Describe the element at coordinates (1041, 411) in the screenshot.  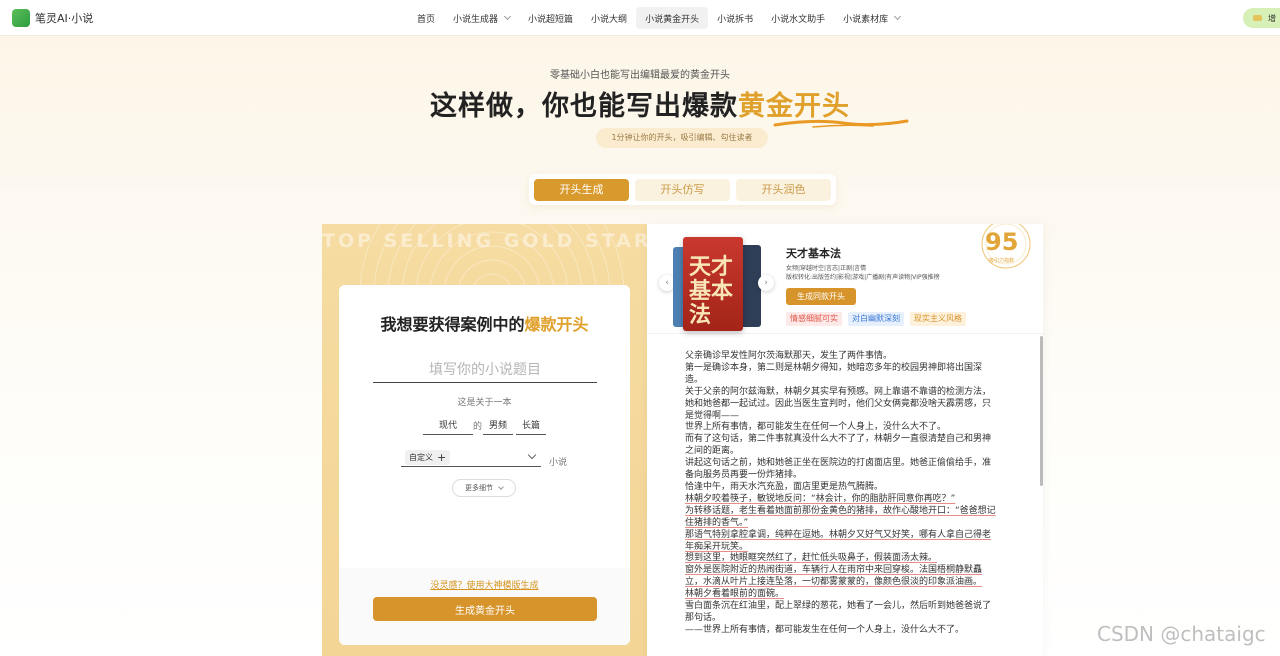
I see `scrollbar` at that location.